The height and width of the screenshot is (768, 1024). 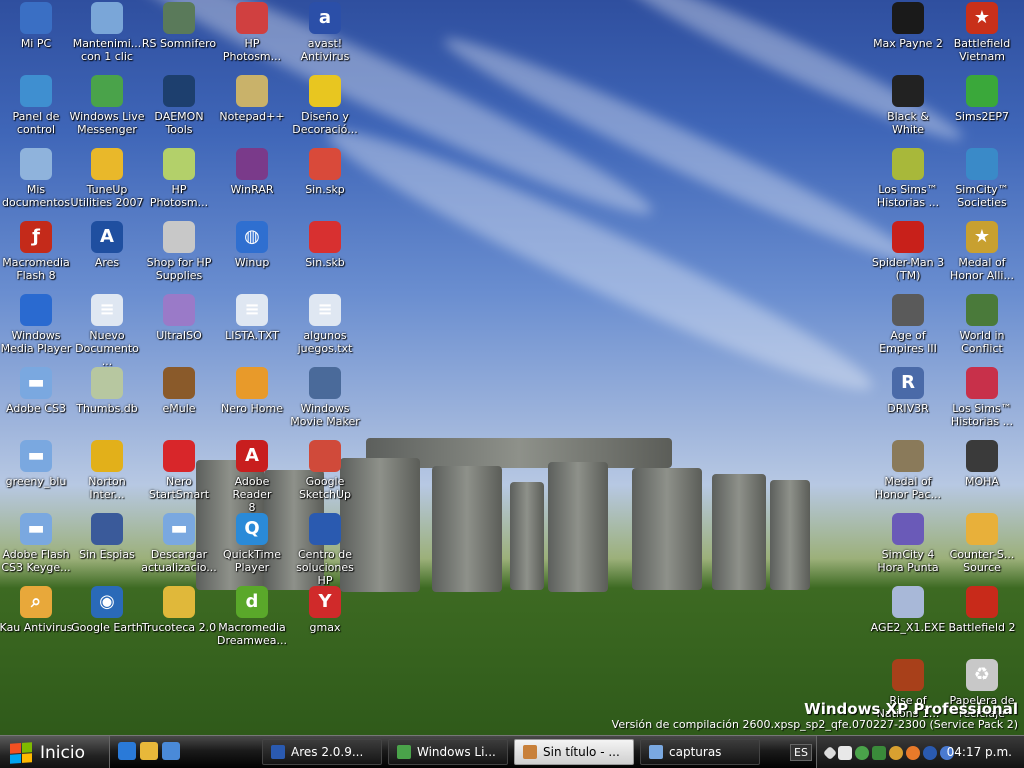 I want to click on desktop-icon: Trucoteca 2.0, so click(x=179, y=610).